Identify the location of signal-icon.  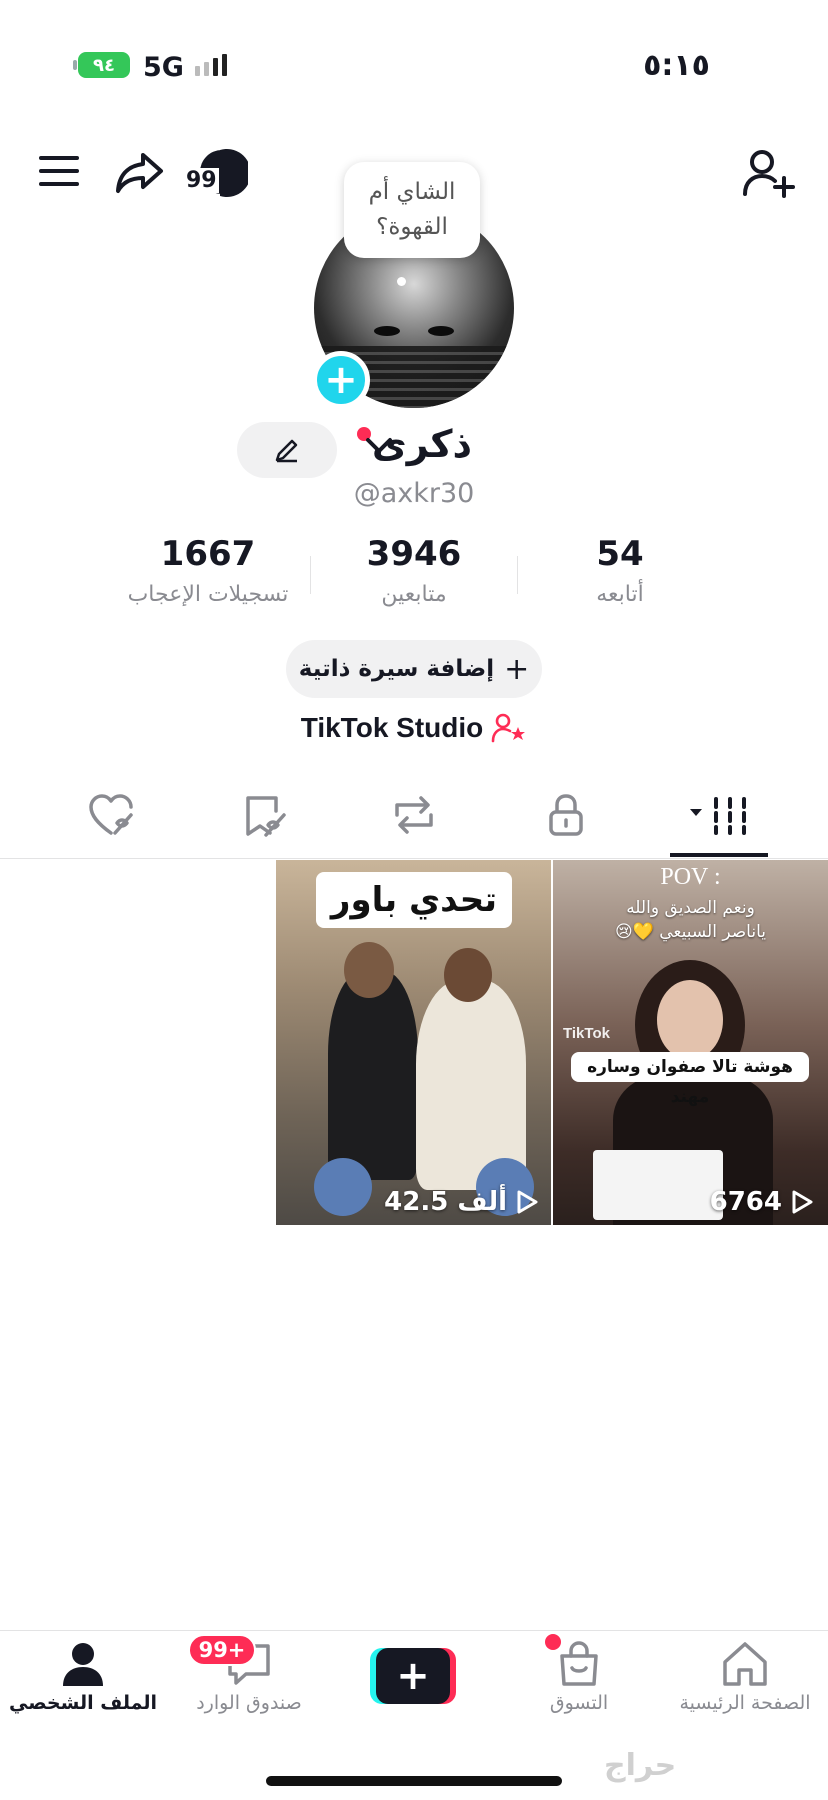
(211, 65).